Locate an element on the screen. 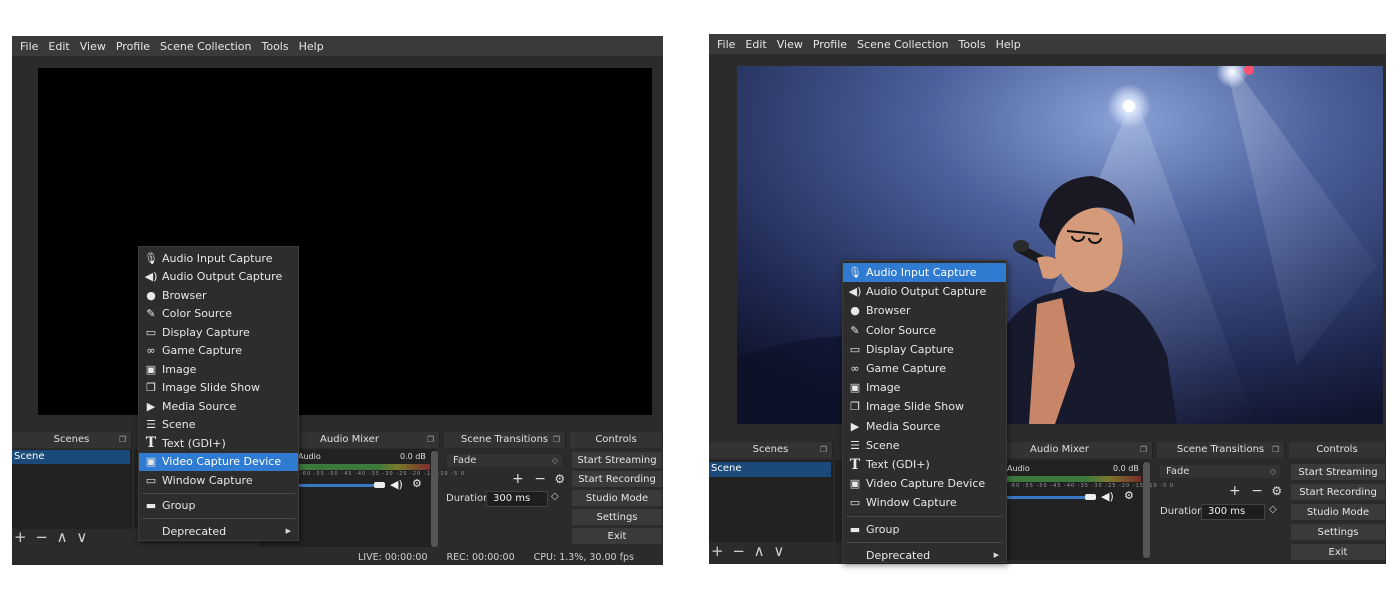 This screenshot has width=1400, height=600. brush-icon: ✎ is located at coordinates (855, 330).